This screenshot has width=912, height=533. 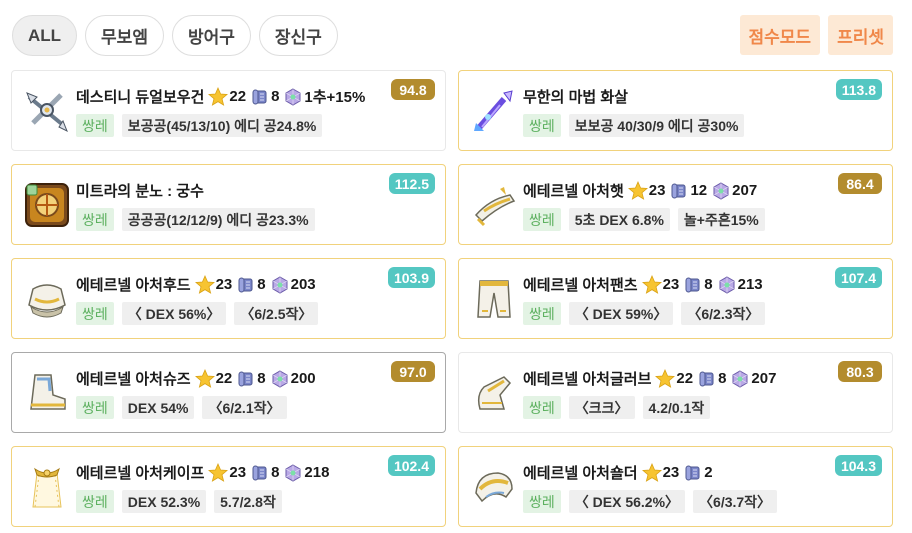 I want to click on tab-all: ALL, so click(x=45, y=35).